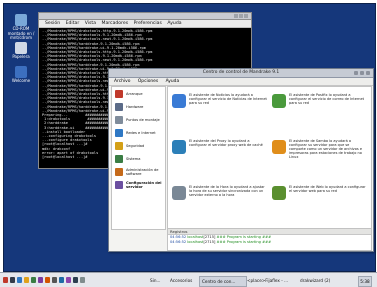 The image size is (377, 287). Describe the element at coordinates (148, 23) in the screenshot. I see `terminal-menu-item: Preferencias` at that location.